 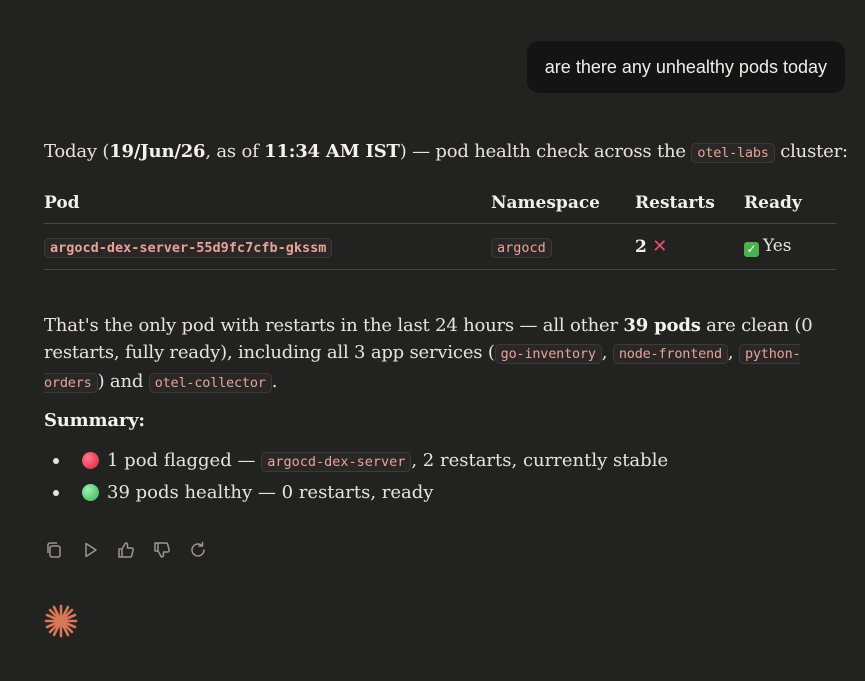 What do you see at coordinates (198, 550) in the screenshot?
I see `retry-icon` at bounding box center [198, 550].